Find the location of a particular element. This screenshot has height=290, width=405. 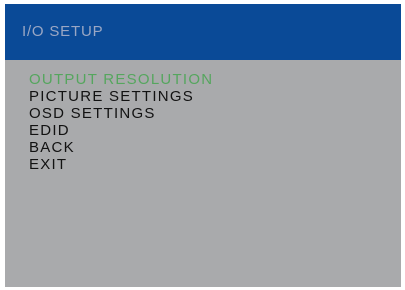

menu-item-exit: EXIT is located at coordinates (121, 164).